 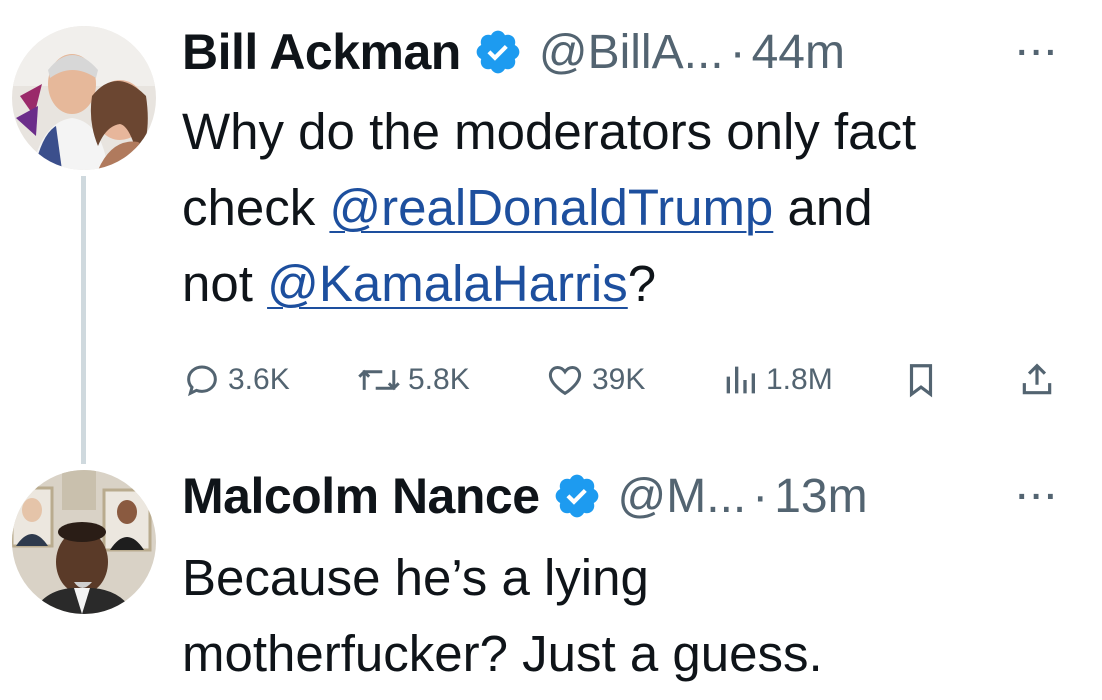 What do you see at coordinates (225, 283) in the screenshot?
I see `text-segment: not` at bounding box center [225, 283].